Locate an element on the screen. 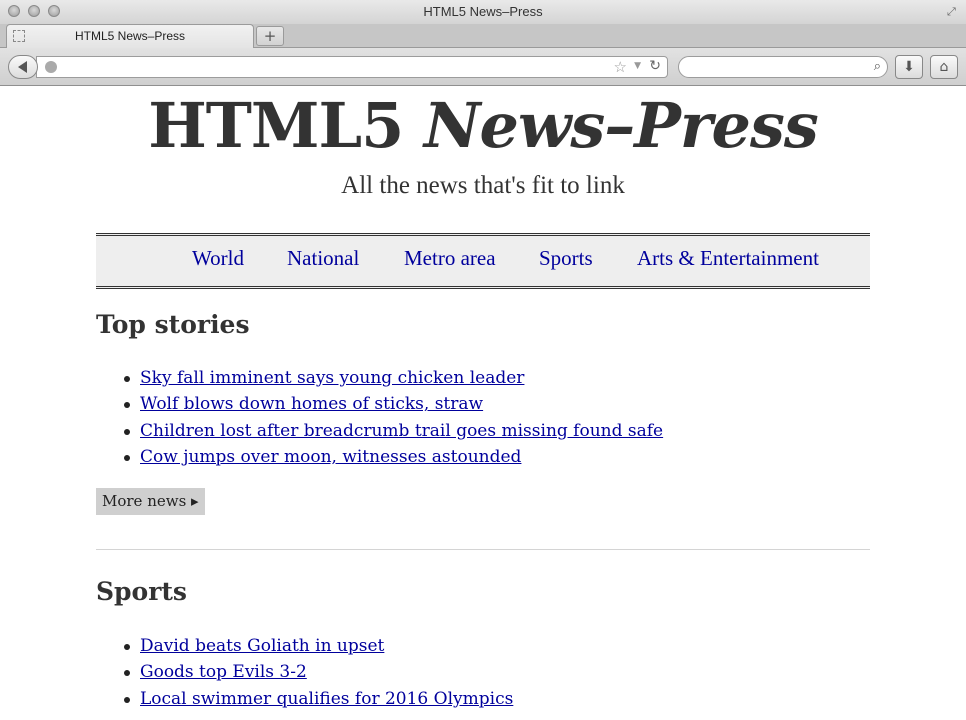  fullscreen-icon: ⤢ is located at coordinates (953, 11).